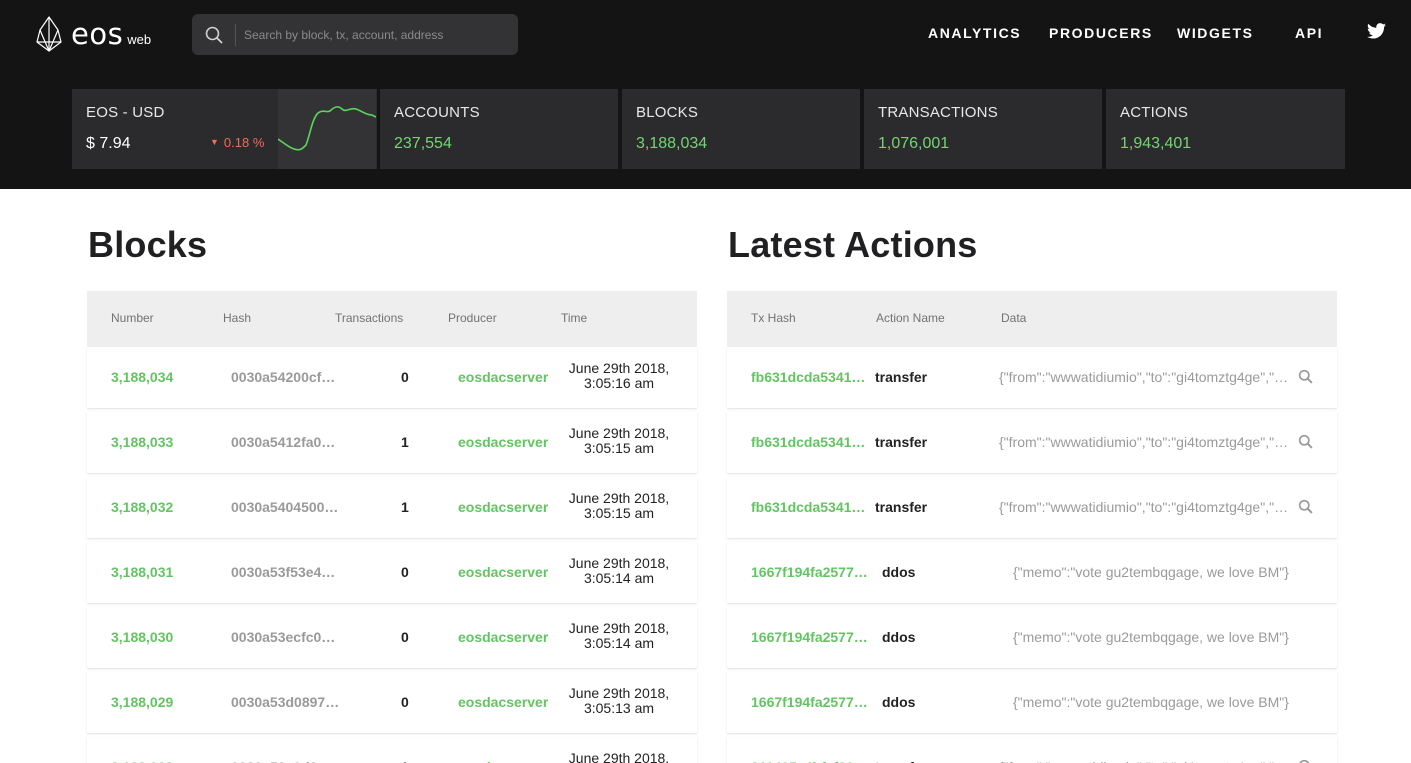 The width and height of the screenshot is (1411, 763). I want to click on price-label: EOS - USD, so click(125, 112).